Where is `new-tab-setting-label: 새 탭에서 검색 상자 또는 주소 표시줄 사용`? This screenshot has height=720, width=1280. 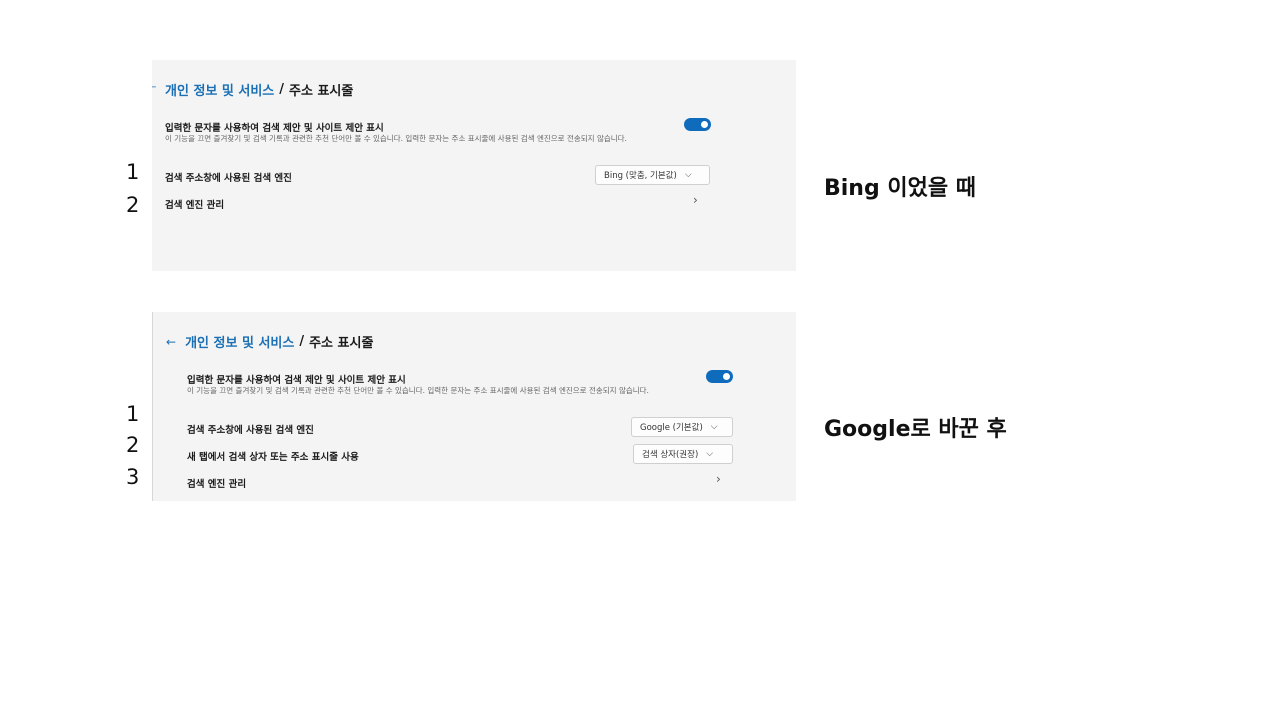
new-tab-setting-label: 새 탭에서 검색 상자 또는 주소 표시줄 사용 is located at coordinates (273, 457).